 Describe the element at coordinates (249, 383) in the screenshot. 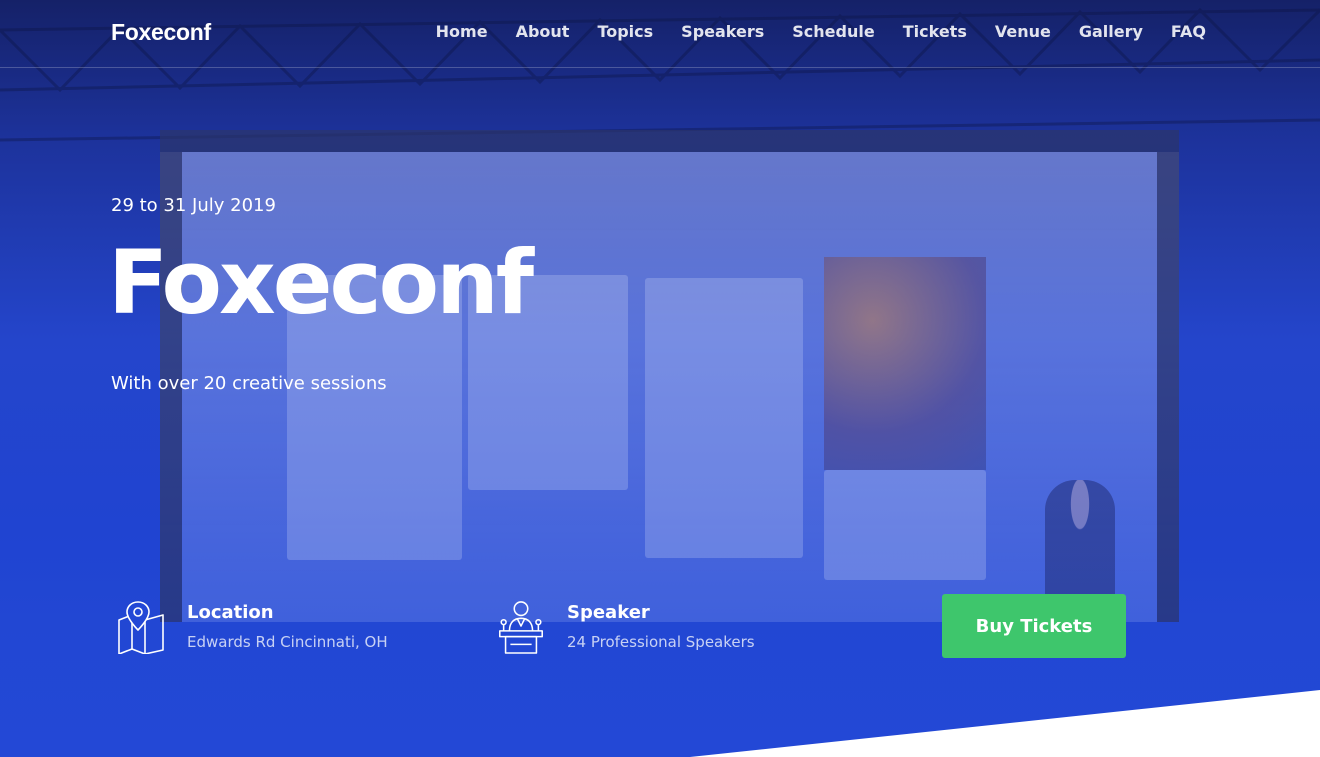

I see `hero-subtitle: With over 20 creative sessions` at that location.